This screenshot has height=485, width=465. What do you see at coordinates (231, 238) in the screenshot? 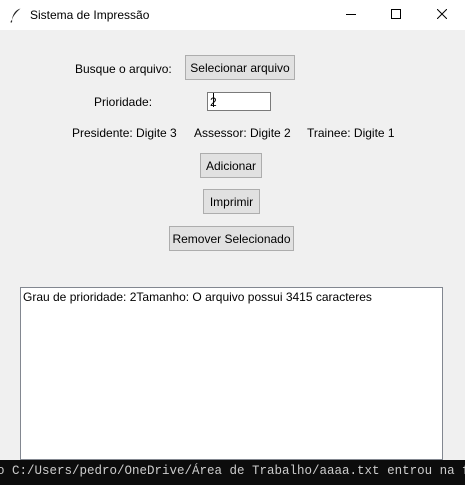
I see `remove-selected-button: Remover Selecionado` at bounding box center [231, 238].